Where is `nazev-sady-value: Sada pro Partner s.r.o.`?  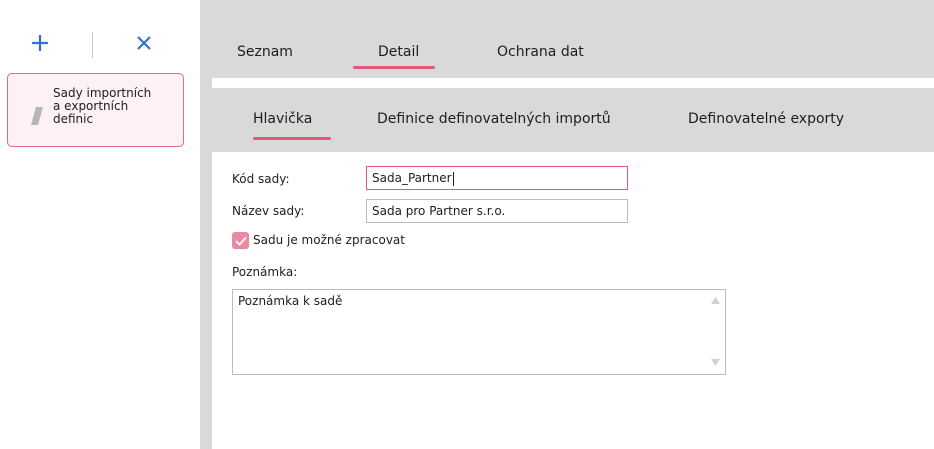
nazev-sady-value: Sada pro Partner s.r.o. is located at coordinates (439, 211).